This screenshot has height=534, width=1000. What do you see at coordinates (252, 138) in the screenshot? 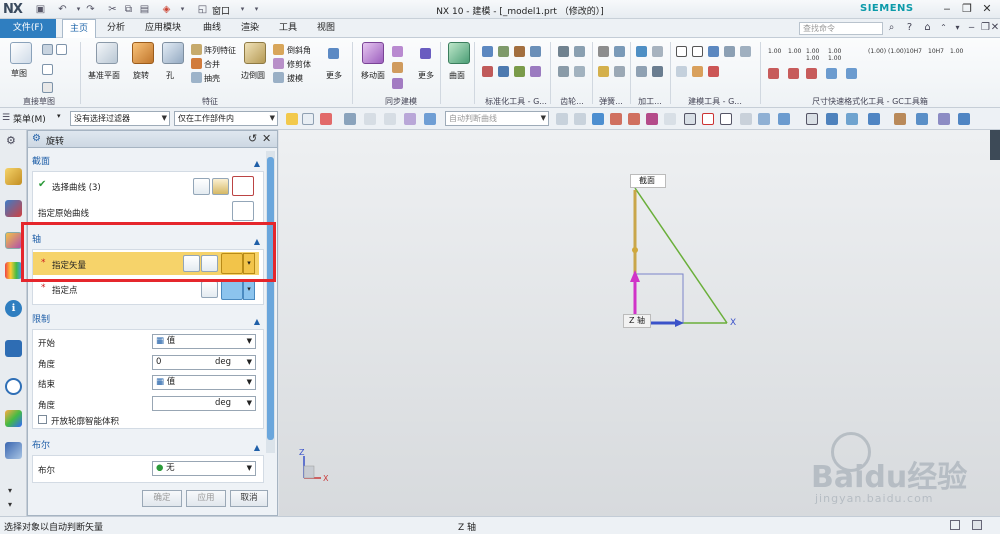
I see `reset-icon: ↺` at bounding box center [252, 138].